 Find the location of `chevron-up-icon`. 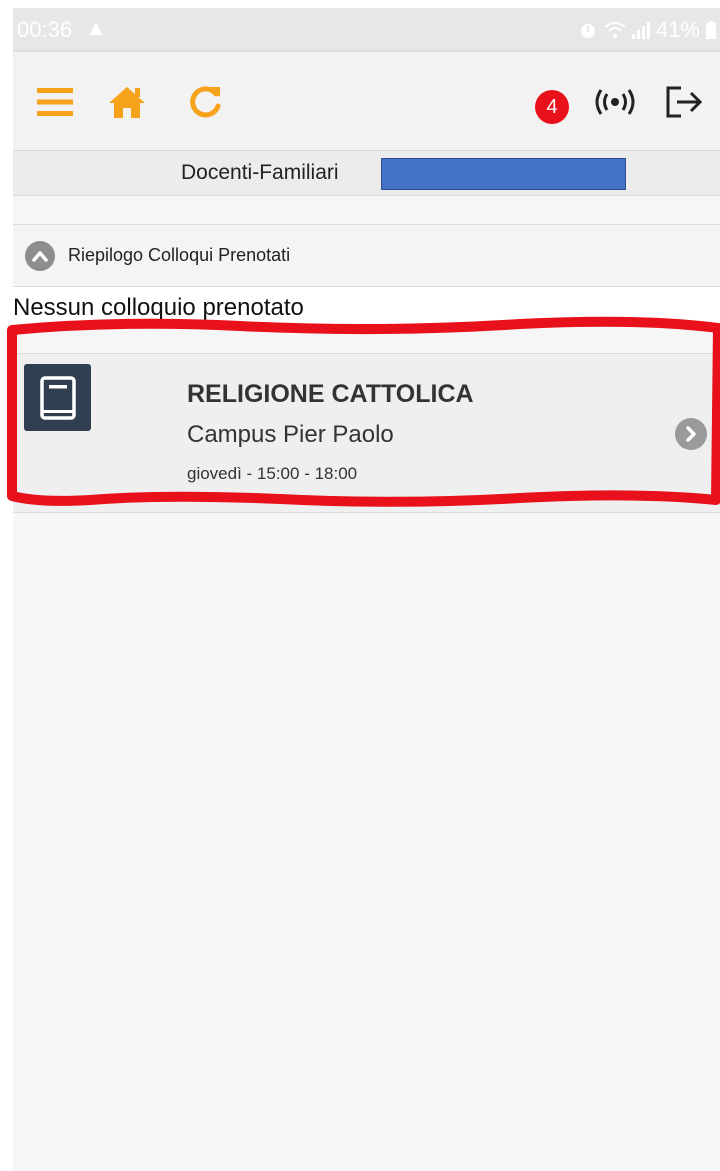

chevron-up-icon is located at coordinates (40, 256).